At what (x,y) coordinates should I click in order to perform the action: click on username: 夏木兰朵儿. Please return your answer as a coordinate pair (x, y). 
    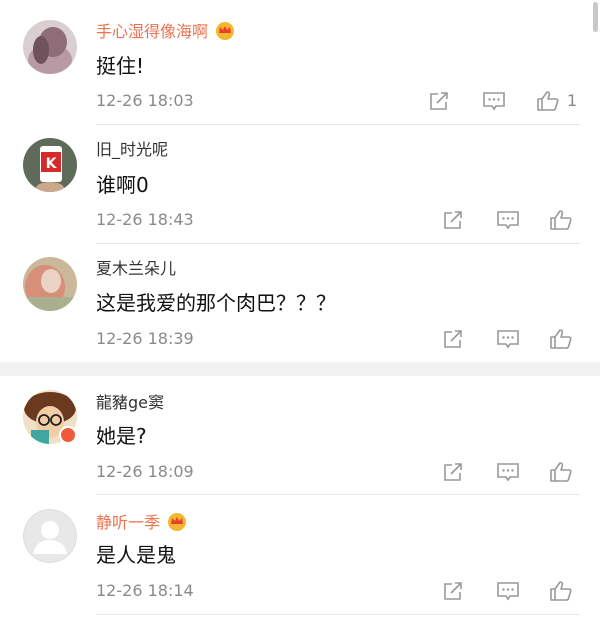
    Looking at the image, I should click on (136, 269).